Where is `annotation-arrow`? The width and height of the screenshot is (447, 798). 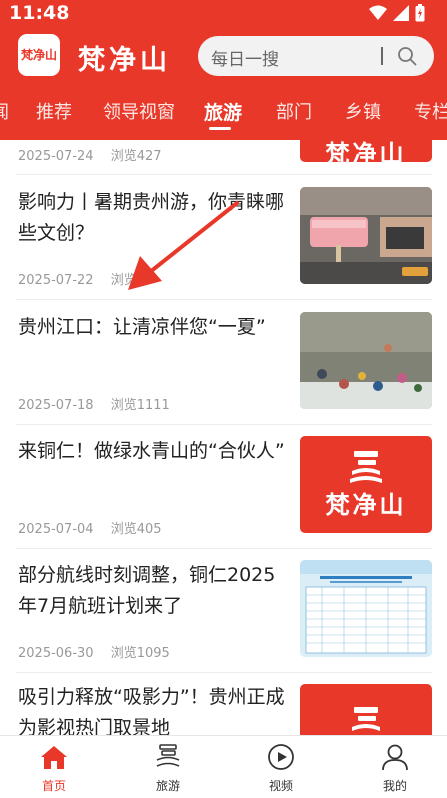
annotation-arrow is located at coordinates (183, 245).